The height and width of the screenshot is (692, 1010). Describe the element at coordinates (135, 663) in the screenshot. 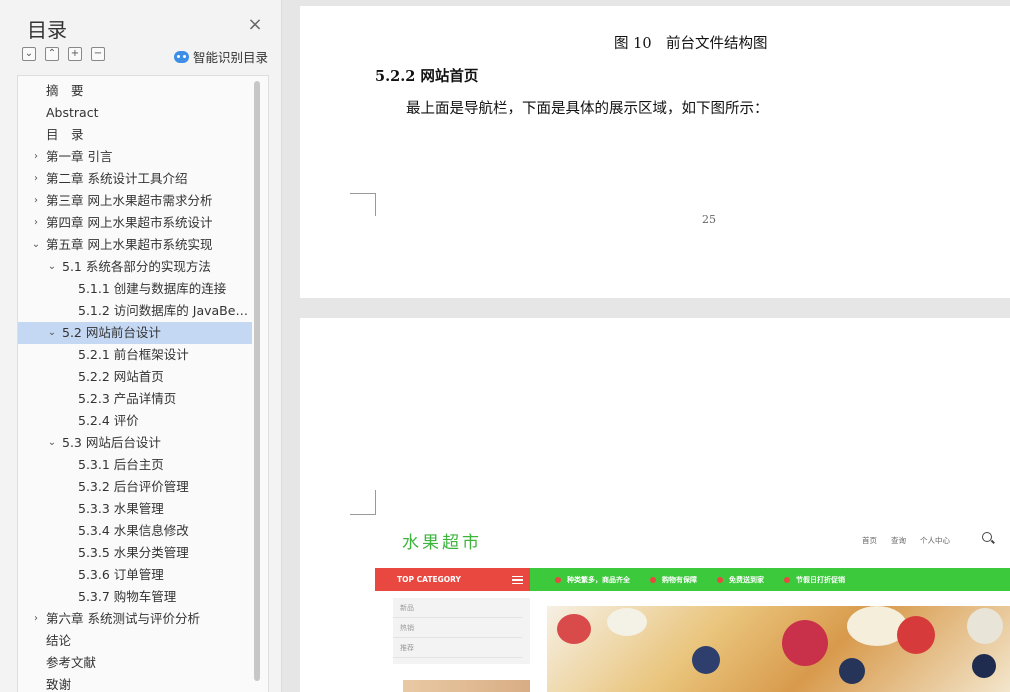

I see `toc-item: 参考文献` at that location.